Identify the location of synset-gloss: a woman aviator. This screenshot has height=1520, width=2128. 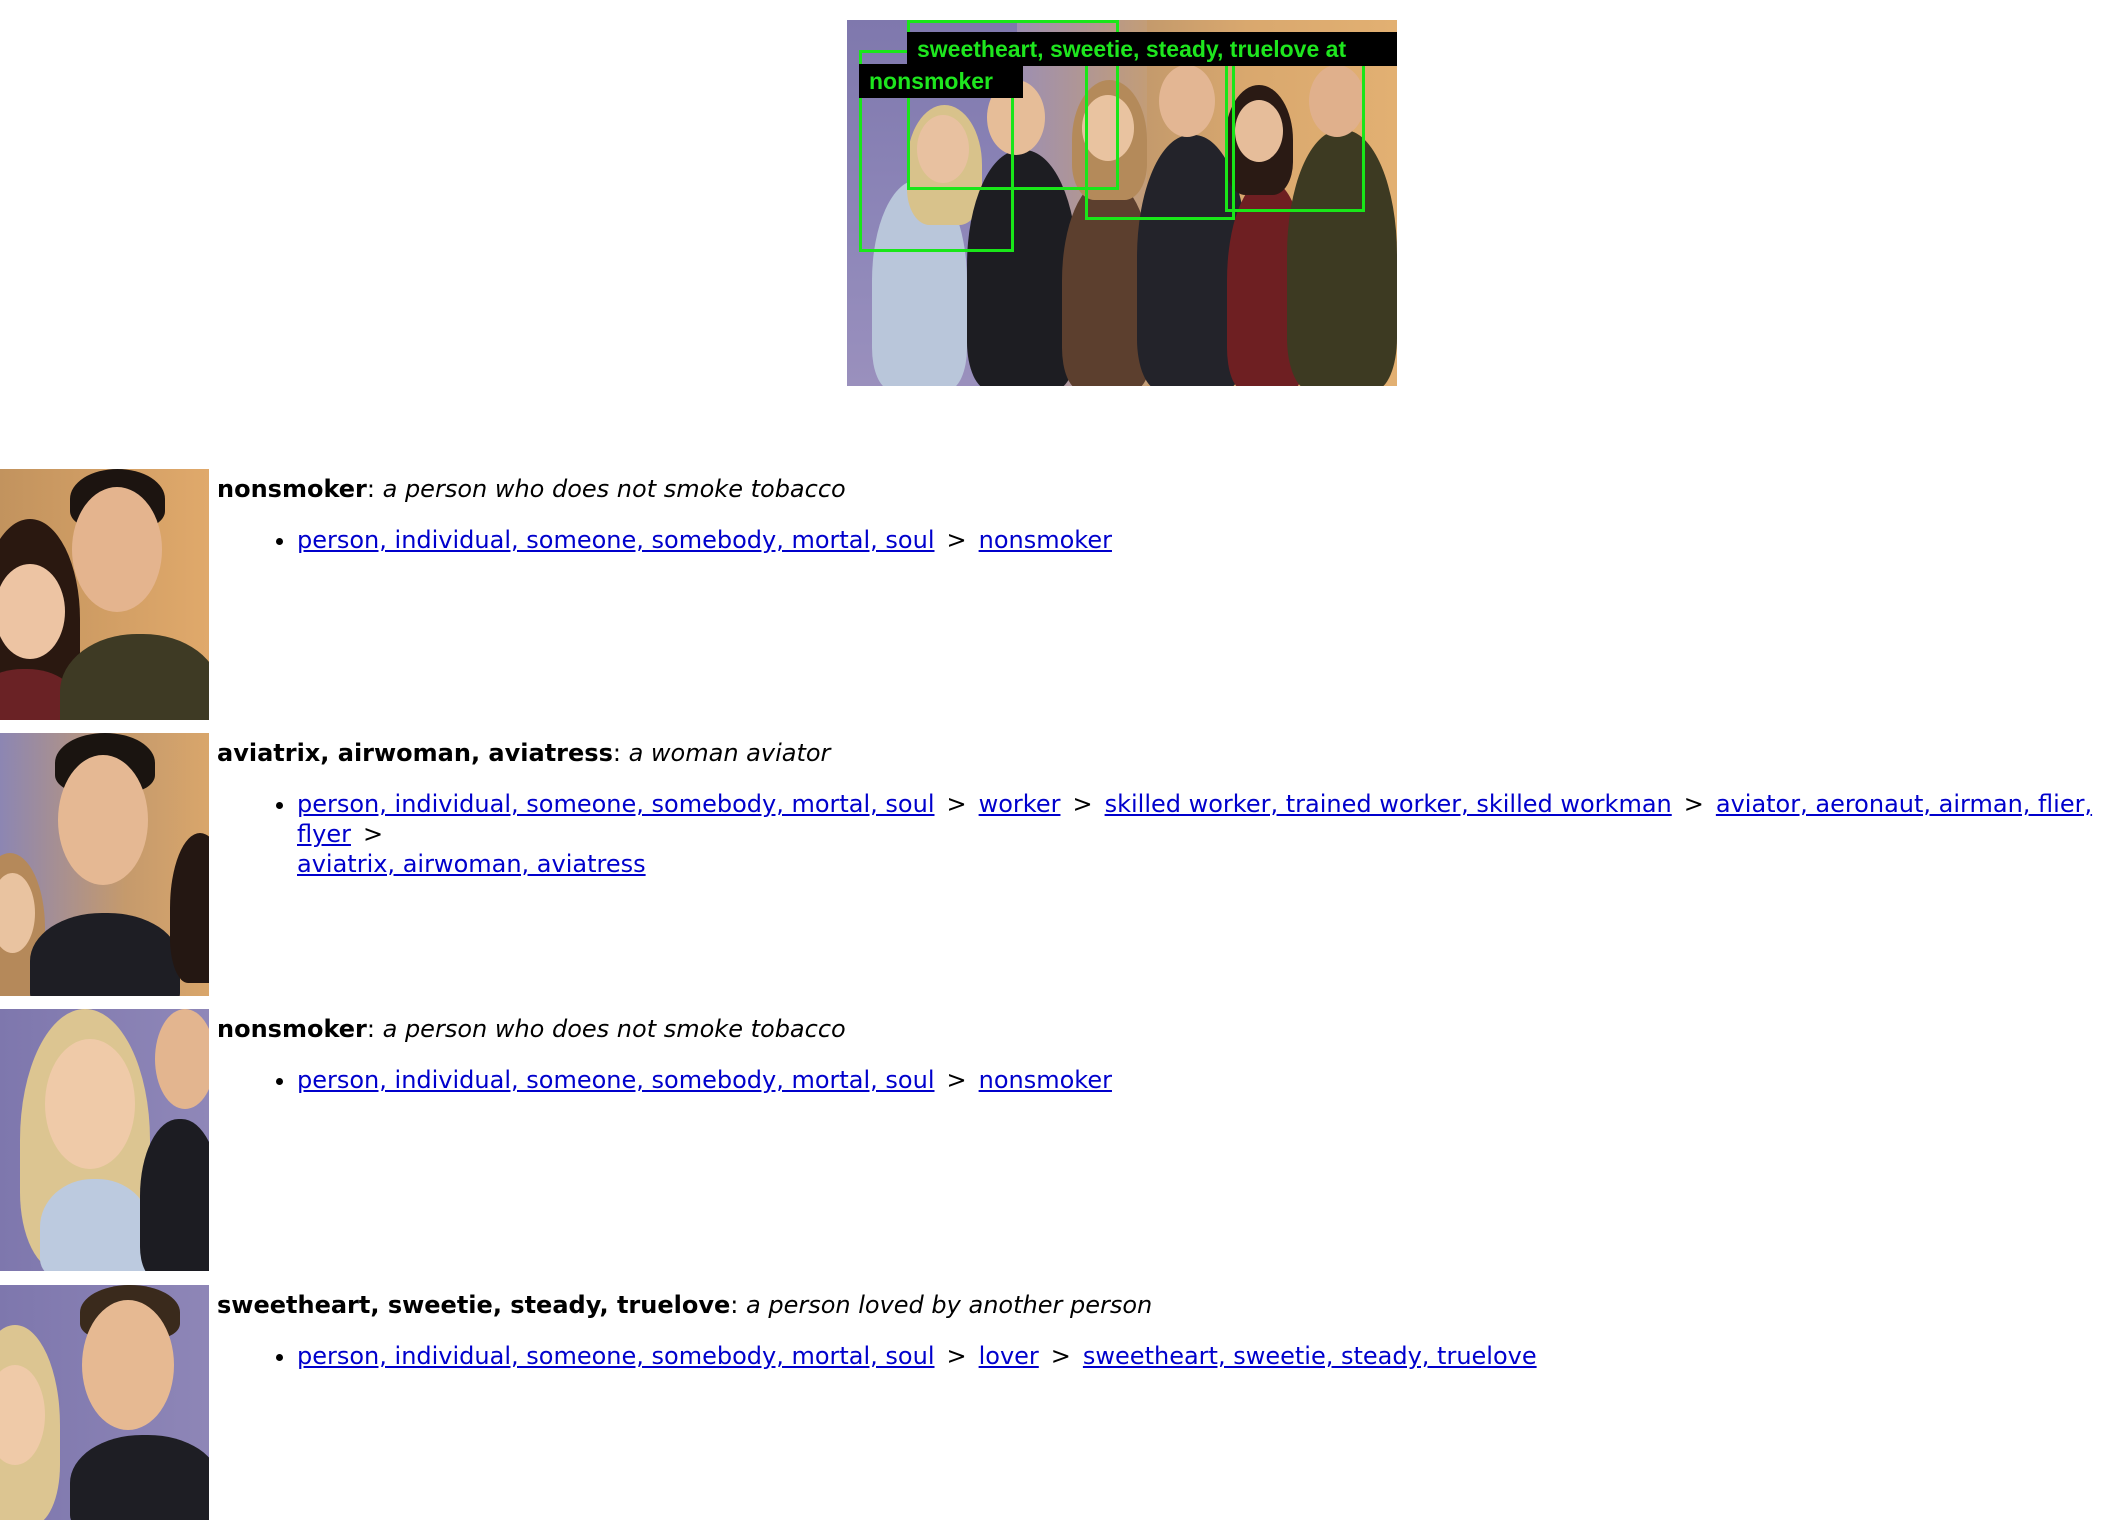
(729, 753).